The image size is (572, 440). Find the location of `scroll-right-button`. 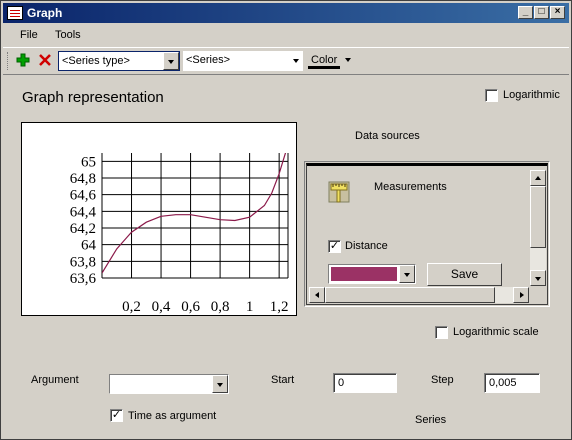

scroll-right-button is located at coordinates (521, 295).